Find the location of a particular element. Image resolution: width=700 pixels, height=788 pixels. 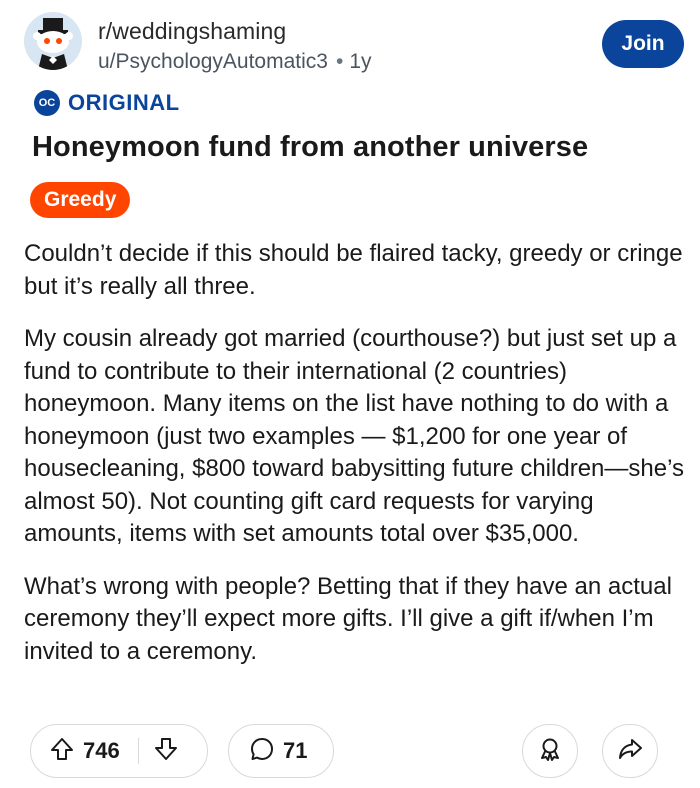

oc-tag: OC ORIGINAL is located at coordinates (107, 103).